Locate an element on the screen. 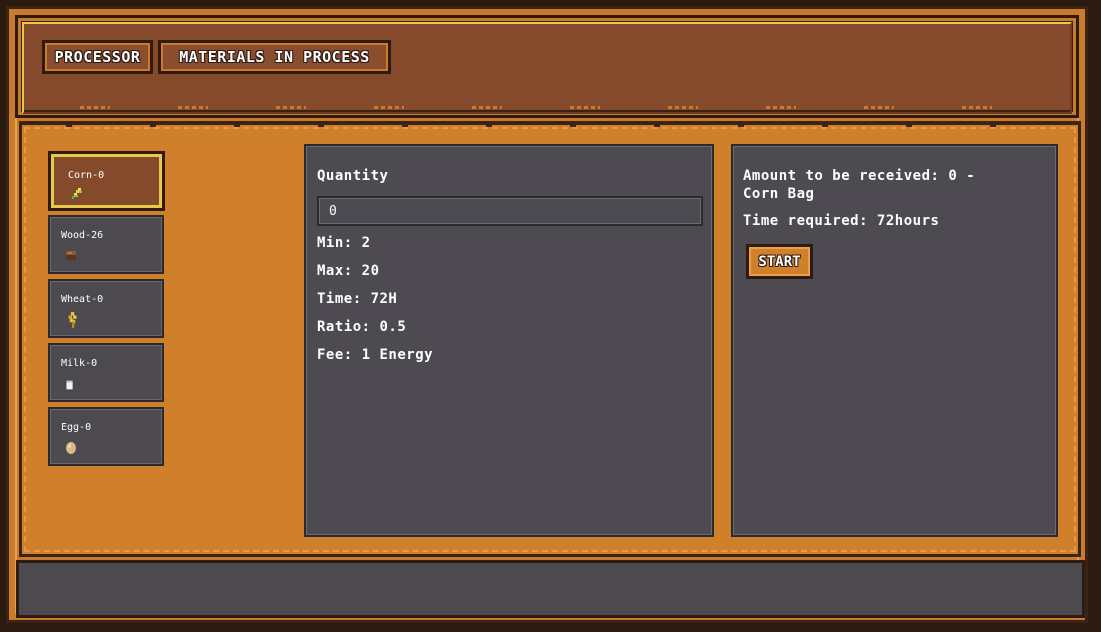 This screenshot has height=632, width=1101. material-label: Milk-0 is located at coordinates (79, 363).